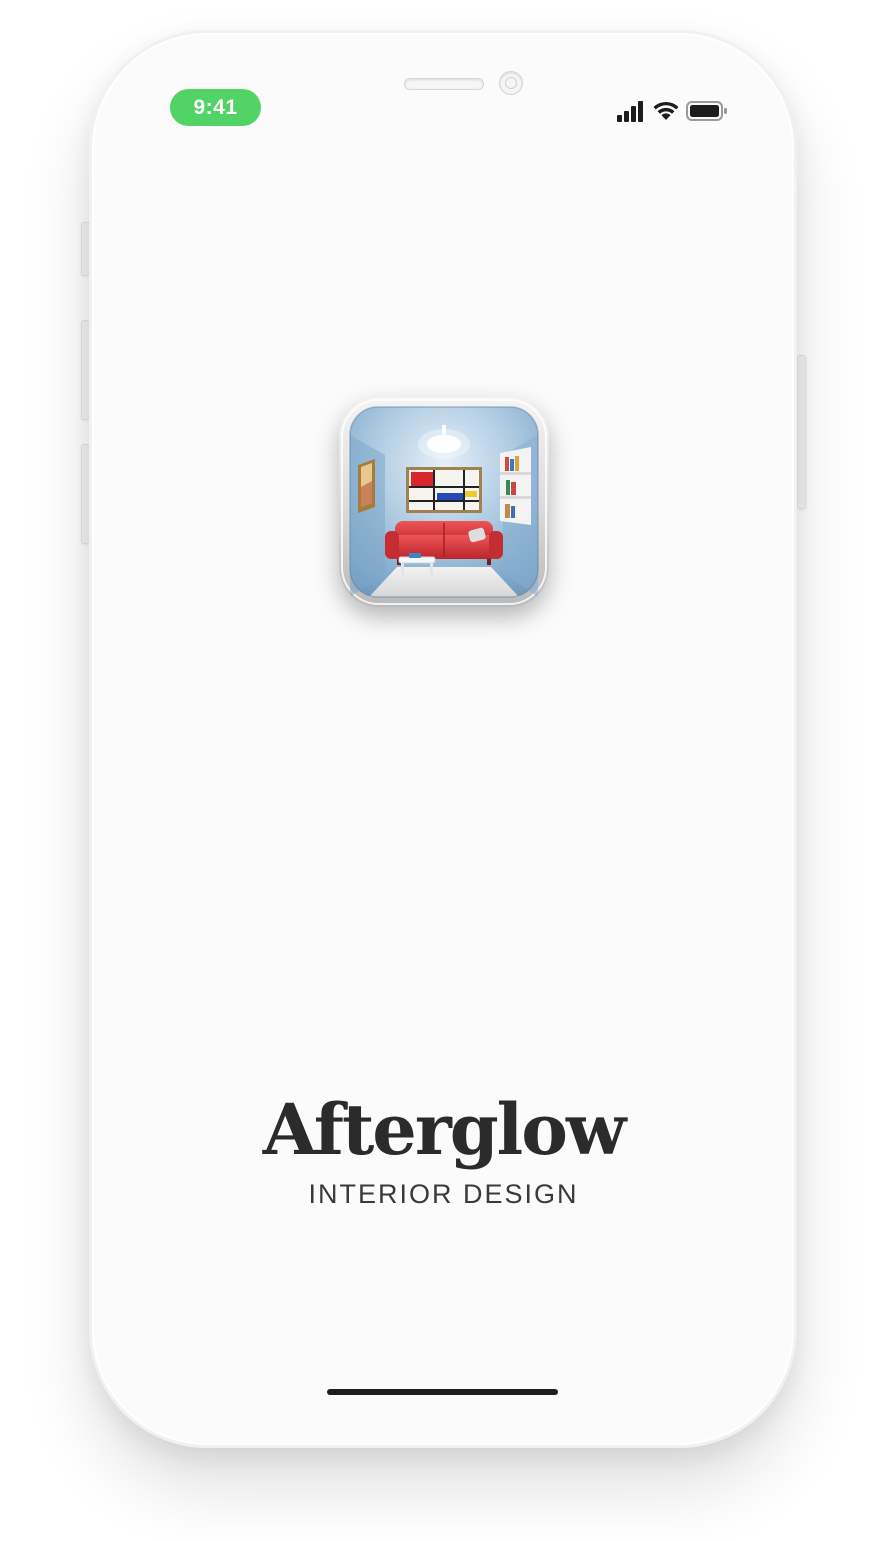 The height and width of the screenshot is (1541, 887). Describe the element at coordinates (801, 432) in the screenshot. I see `power-button` at that location.